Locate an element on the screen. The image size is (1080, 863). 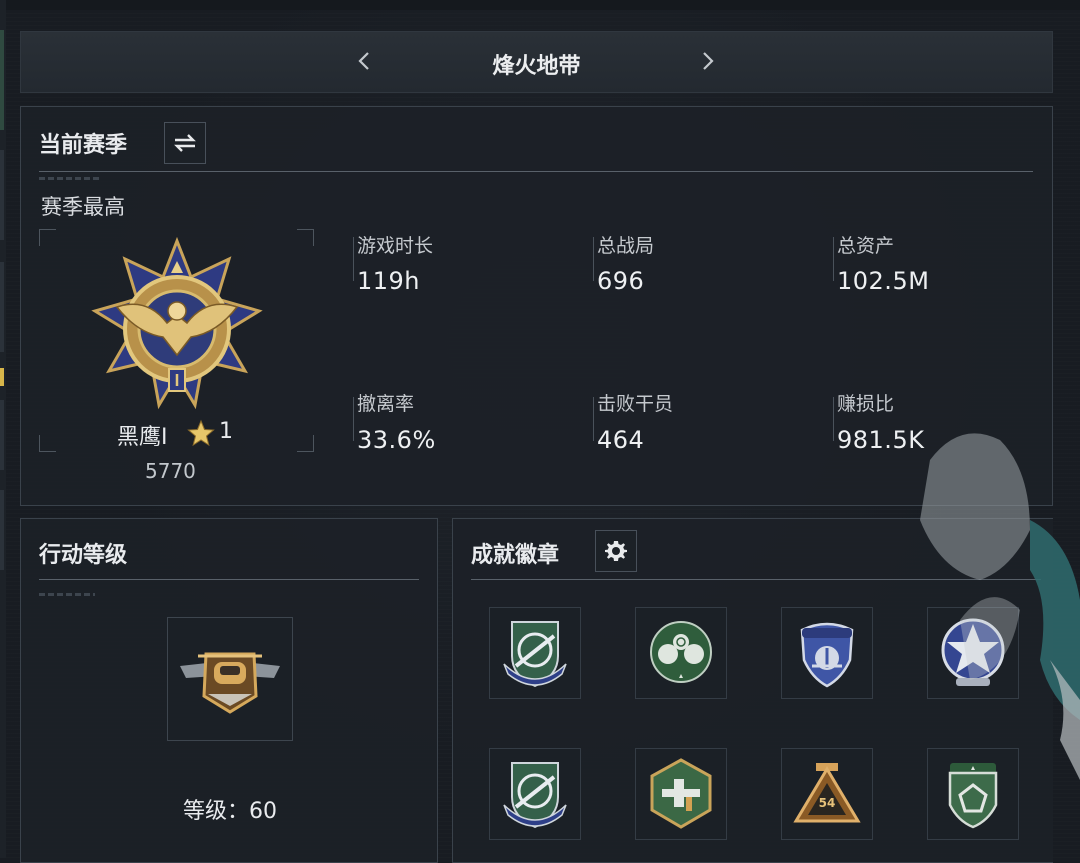
gear-icon is located at coordinates (616, 551).